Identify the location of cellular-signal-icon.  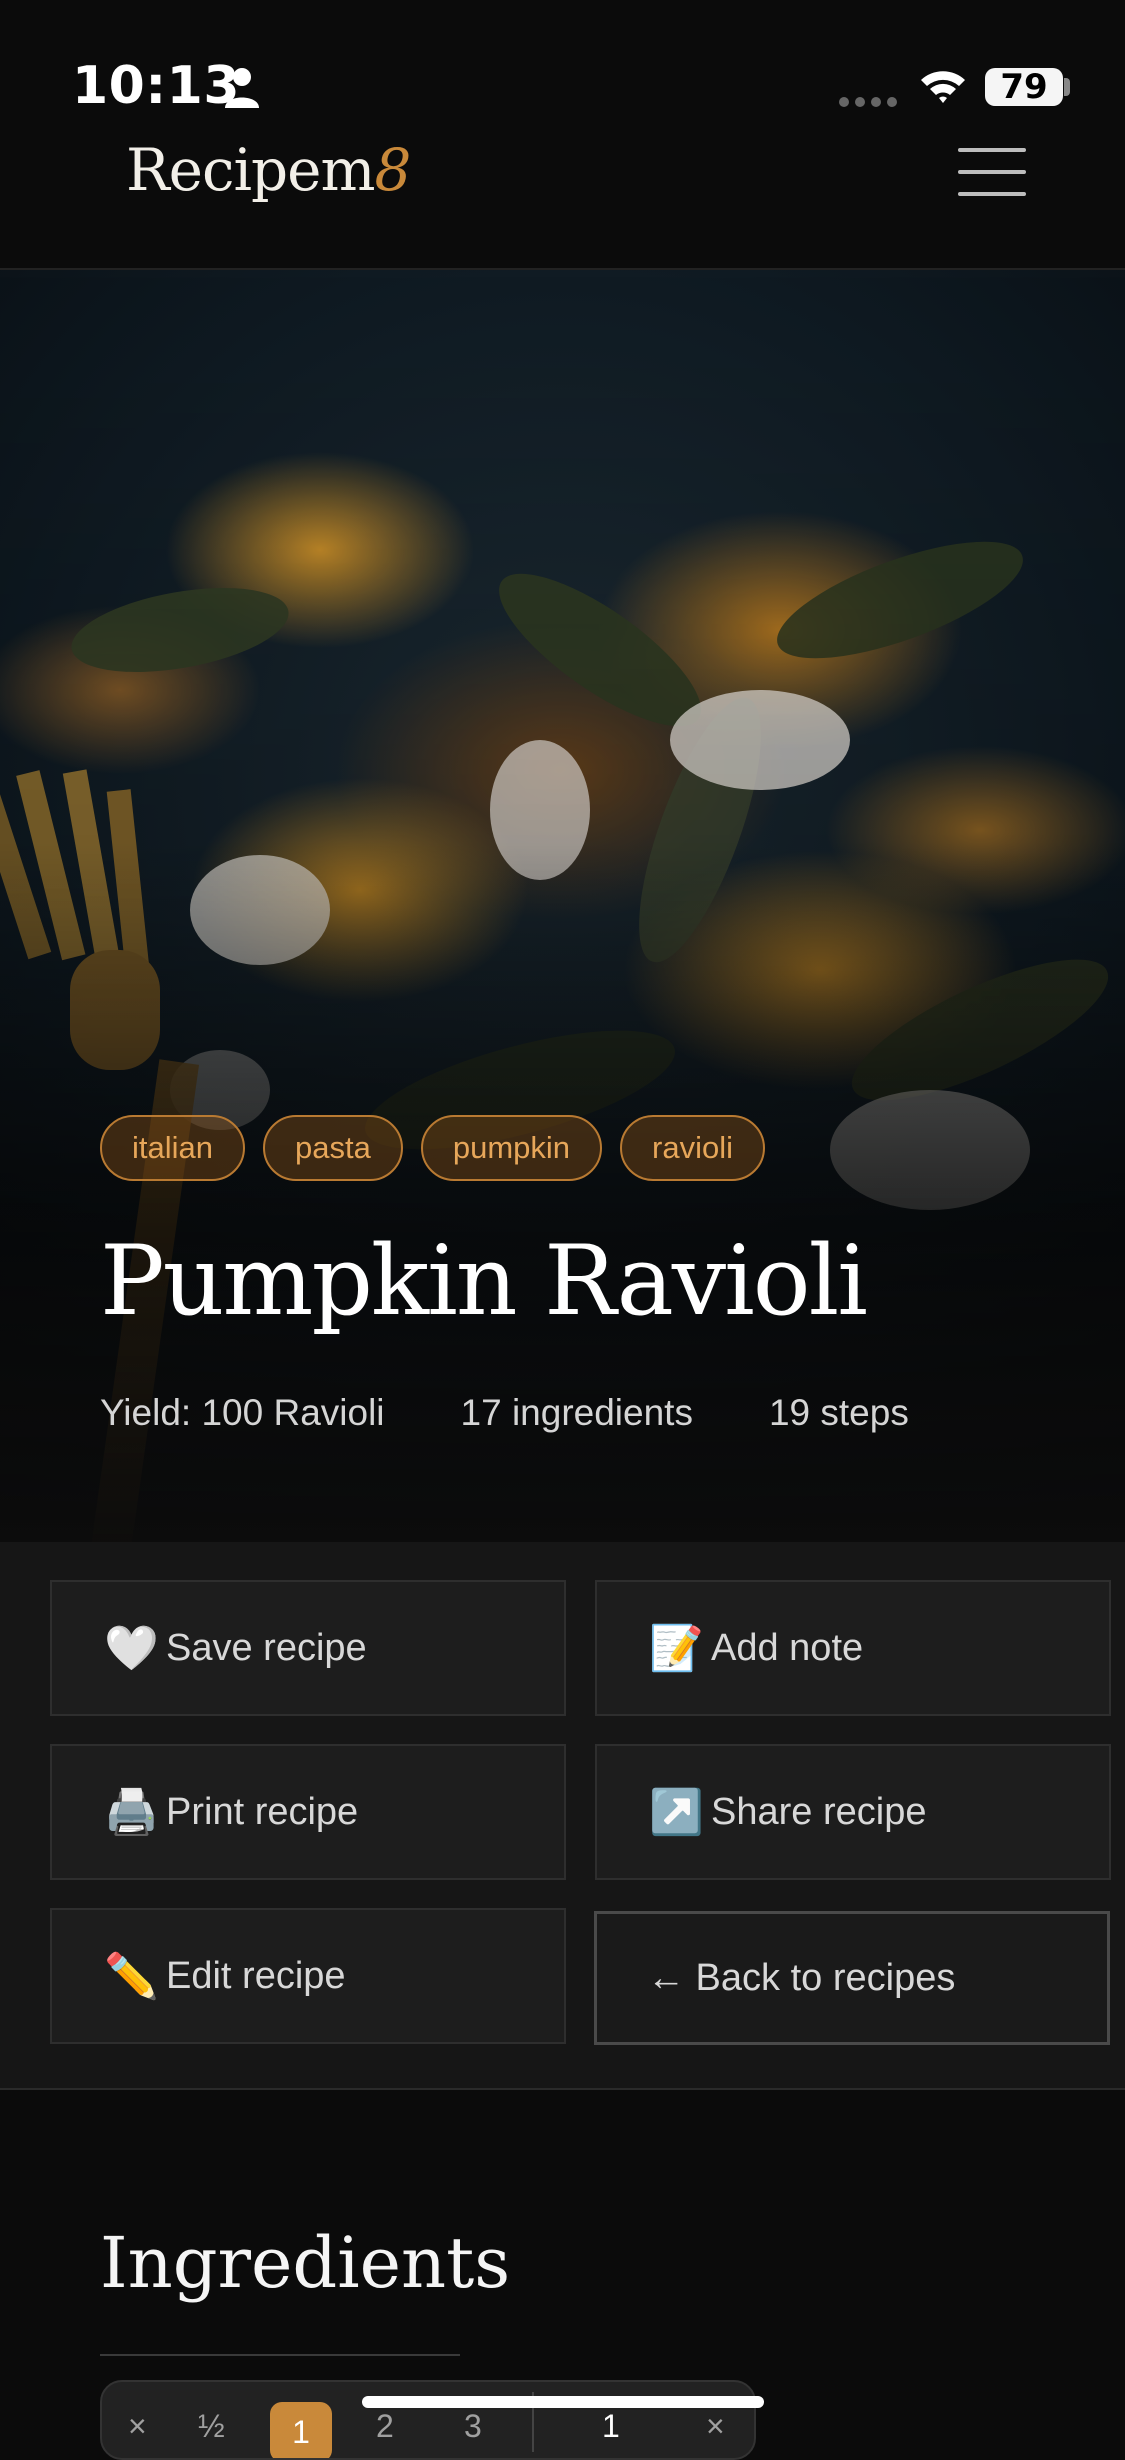
(868, 102).